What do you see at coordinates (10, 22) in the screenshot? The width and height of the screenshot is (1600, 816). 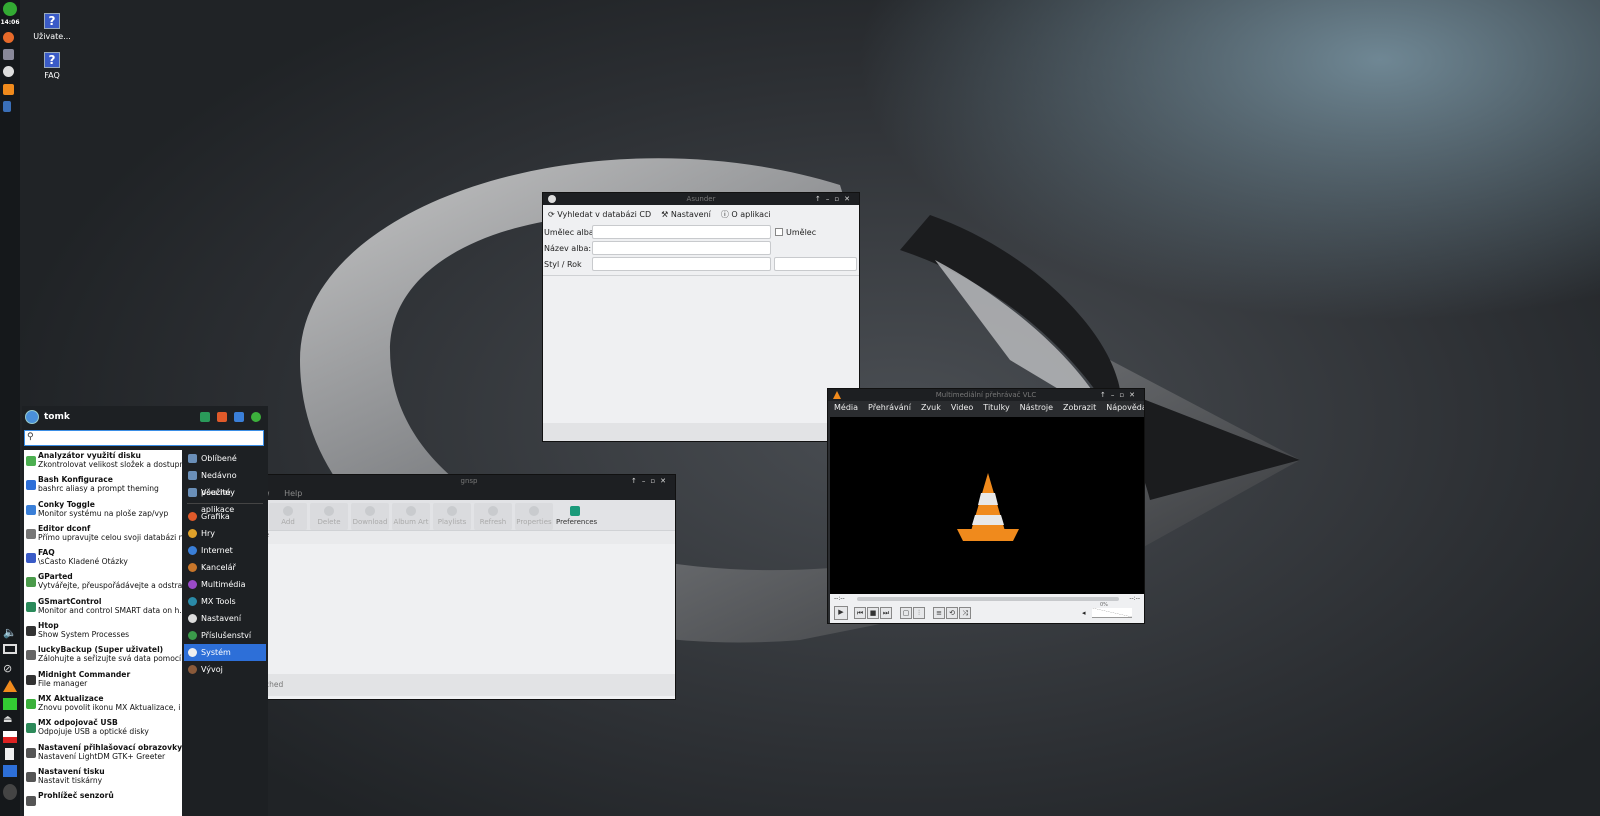 I see `panel-clock: 14:06` at bounding box center [10, 22].